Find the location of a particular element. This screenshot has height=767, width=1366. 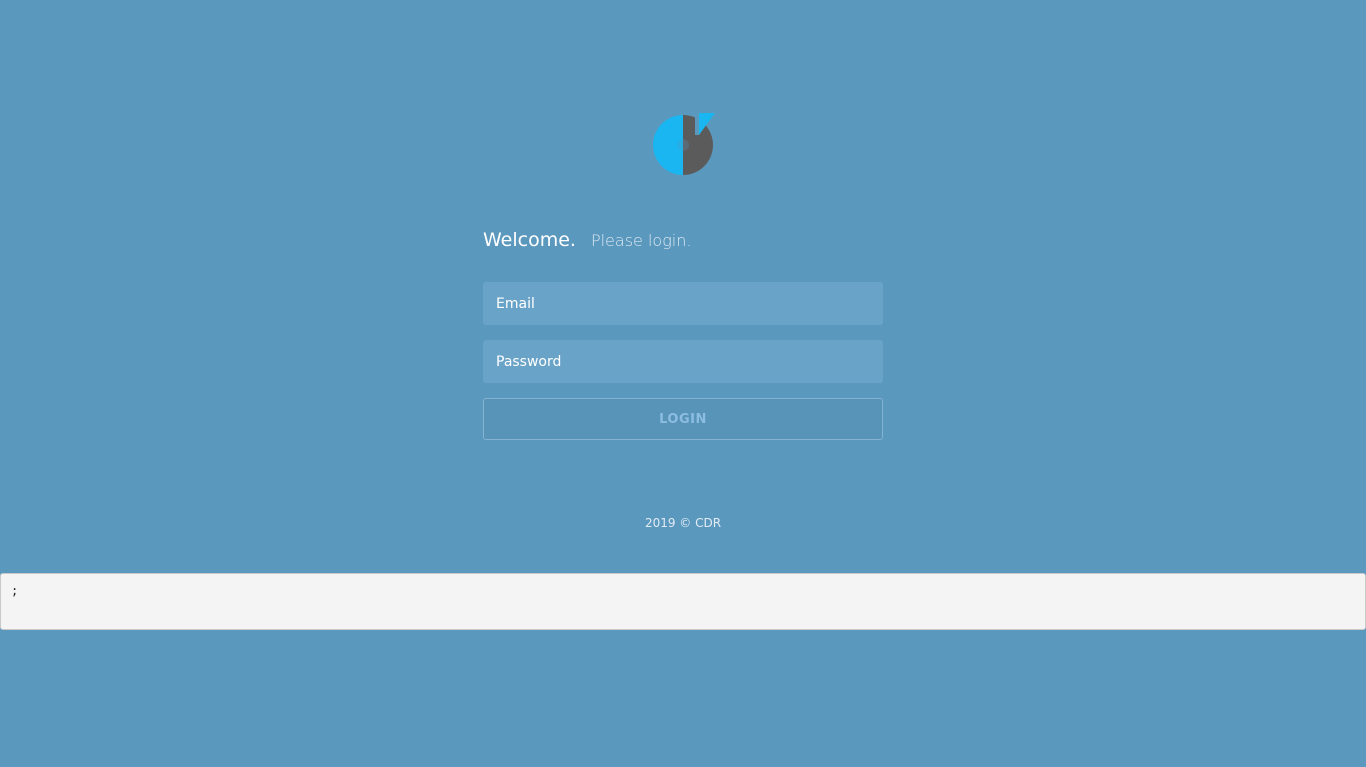

email-field is located at coordinates (683, 303).